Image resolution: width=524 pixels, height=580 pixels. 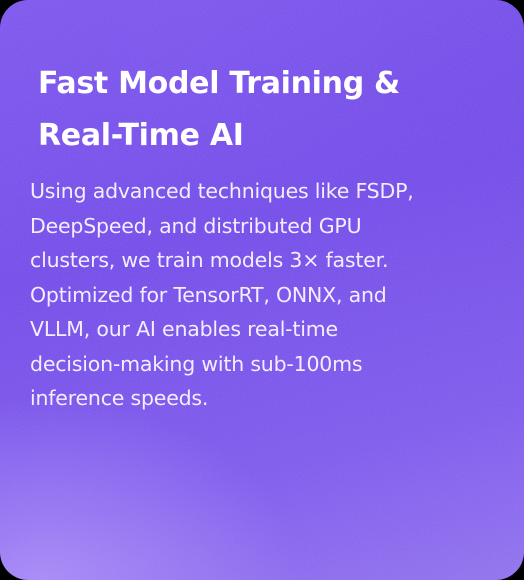 What do you see at coordinates (196, 363) in the screenshot?
I see `description-line: decision-making with sub-100ms` at bounding box center [196, 363].